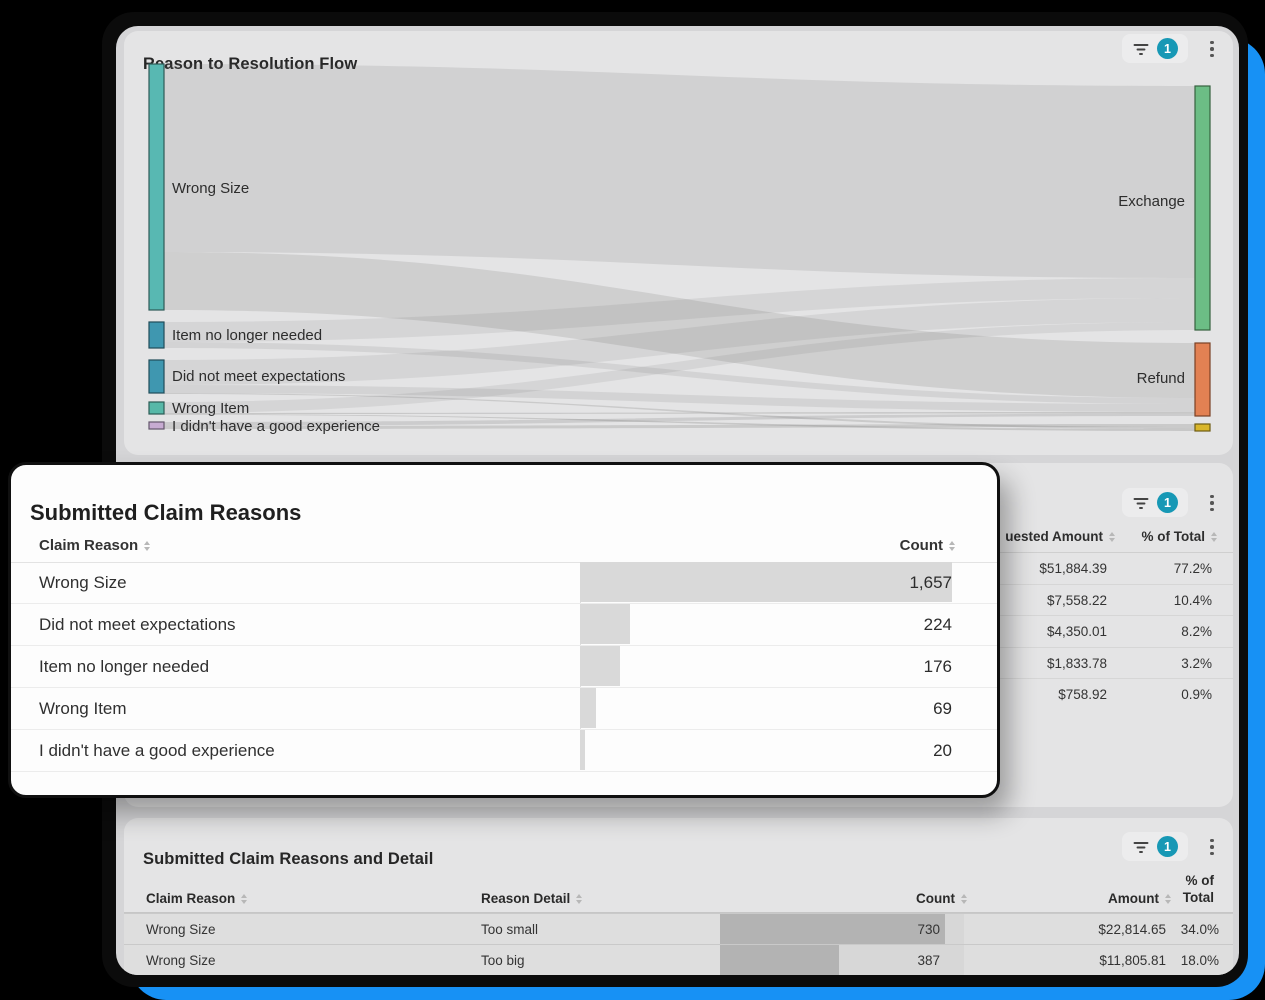 Image resolution: width=1265 pixels, height=1000 pixels. Describe the element at coordinates (1054, 536) in the screenshot. I see `column-label: uested Amount` at that location.